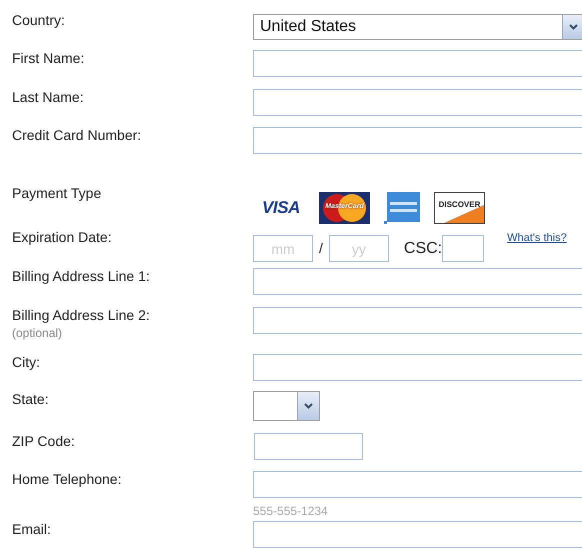 The image size is (582, 550). I want to click on field-label: Billing Address Line 1:, so click(81, 276).